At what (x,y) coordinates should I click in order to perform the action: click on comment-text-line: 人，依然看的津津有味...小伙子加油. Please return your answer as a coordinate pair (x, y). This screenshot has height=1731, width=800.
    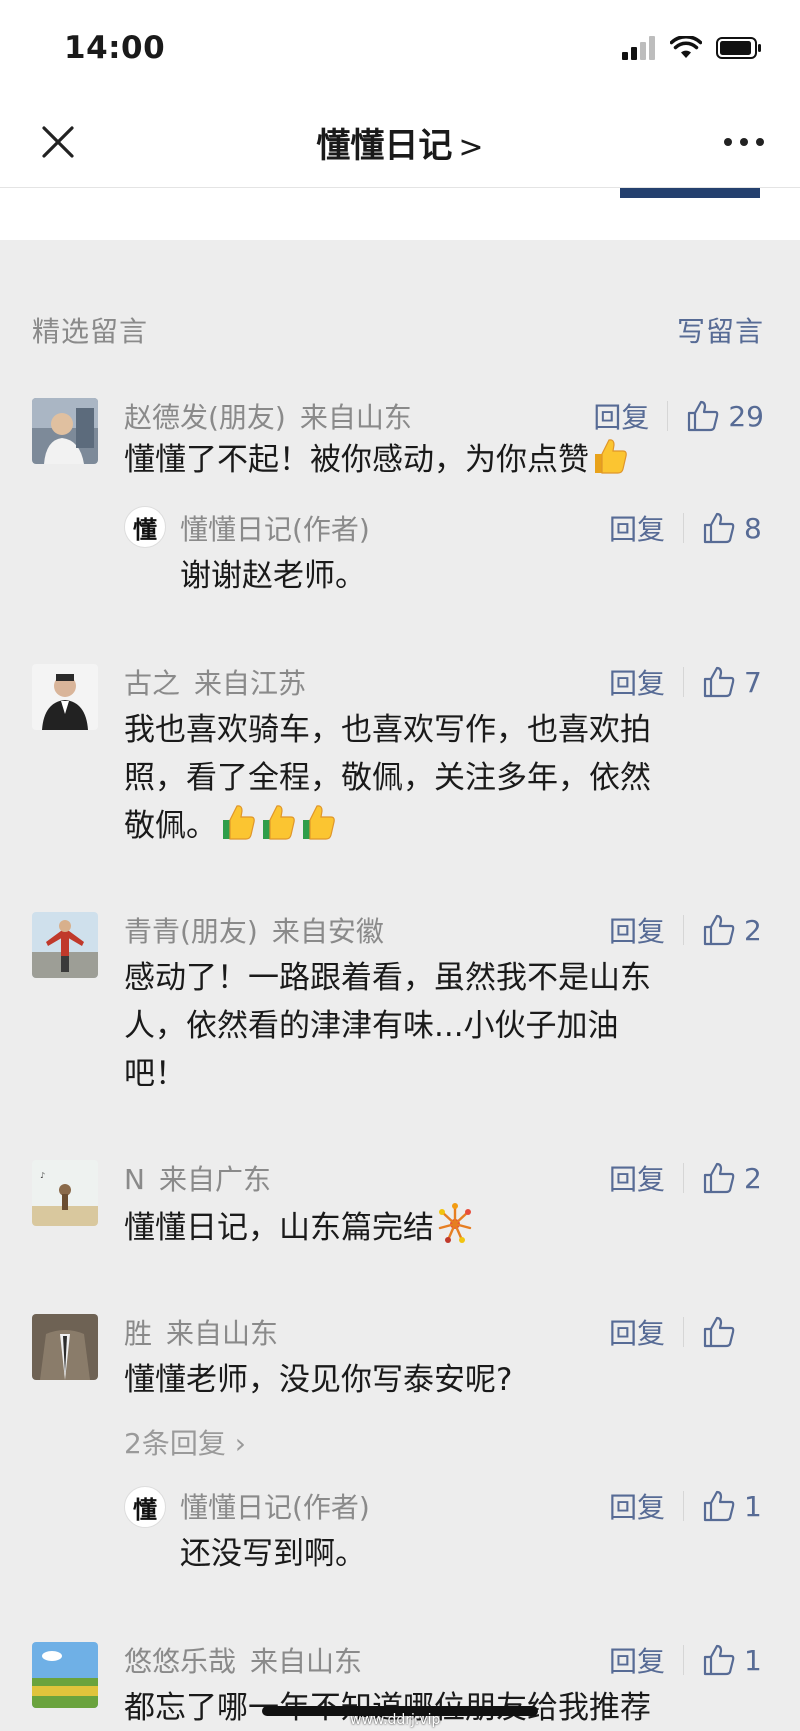
    Looking at the image, I should click on (371, 1026).